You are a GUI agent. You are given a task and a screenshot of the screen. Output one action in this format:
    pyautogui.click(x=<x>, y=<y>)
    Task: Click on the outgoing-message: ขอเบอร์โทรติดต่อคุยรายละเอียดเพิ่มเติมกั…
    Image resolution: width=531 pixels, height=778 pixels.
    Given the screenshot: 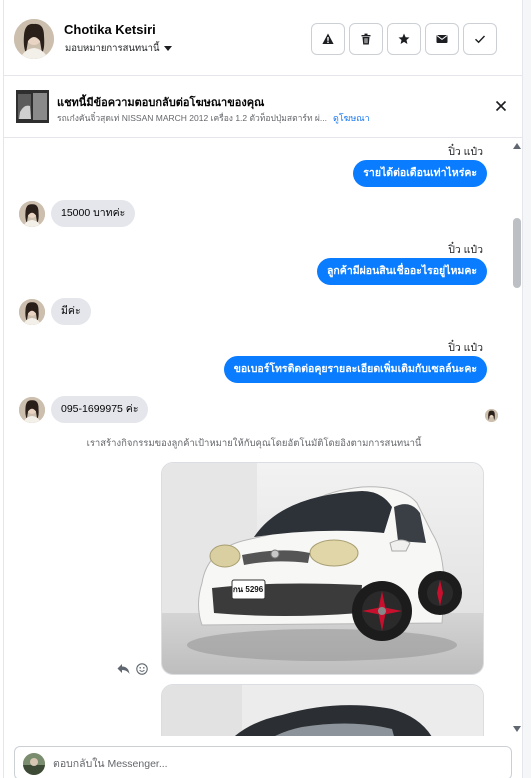 What is the action you would take?
    pyautogui.click(x=355, y=369)
    